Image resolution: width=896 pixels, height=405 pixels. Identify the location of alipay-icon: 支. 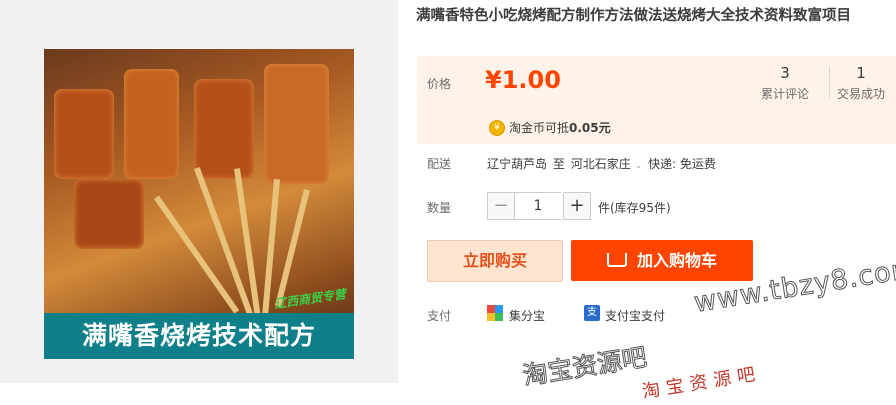
(592, 313).